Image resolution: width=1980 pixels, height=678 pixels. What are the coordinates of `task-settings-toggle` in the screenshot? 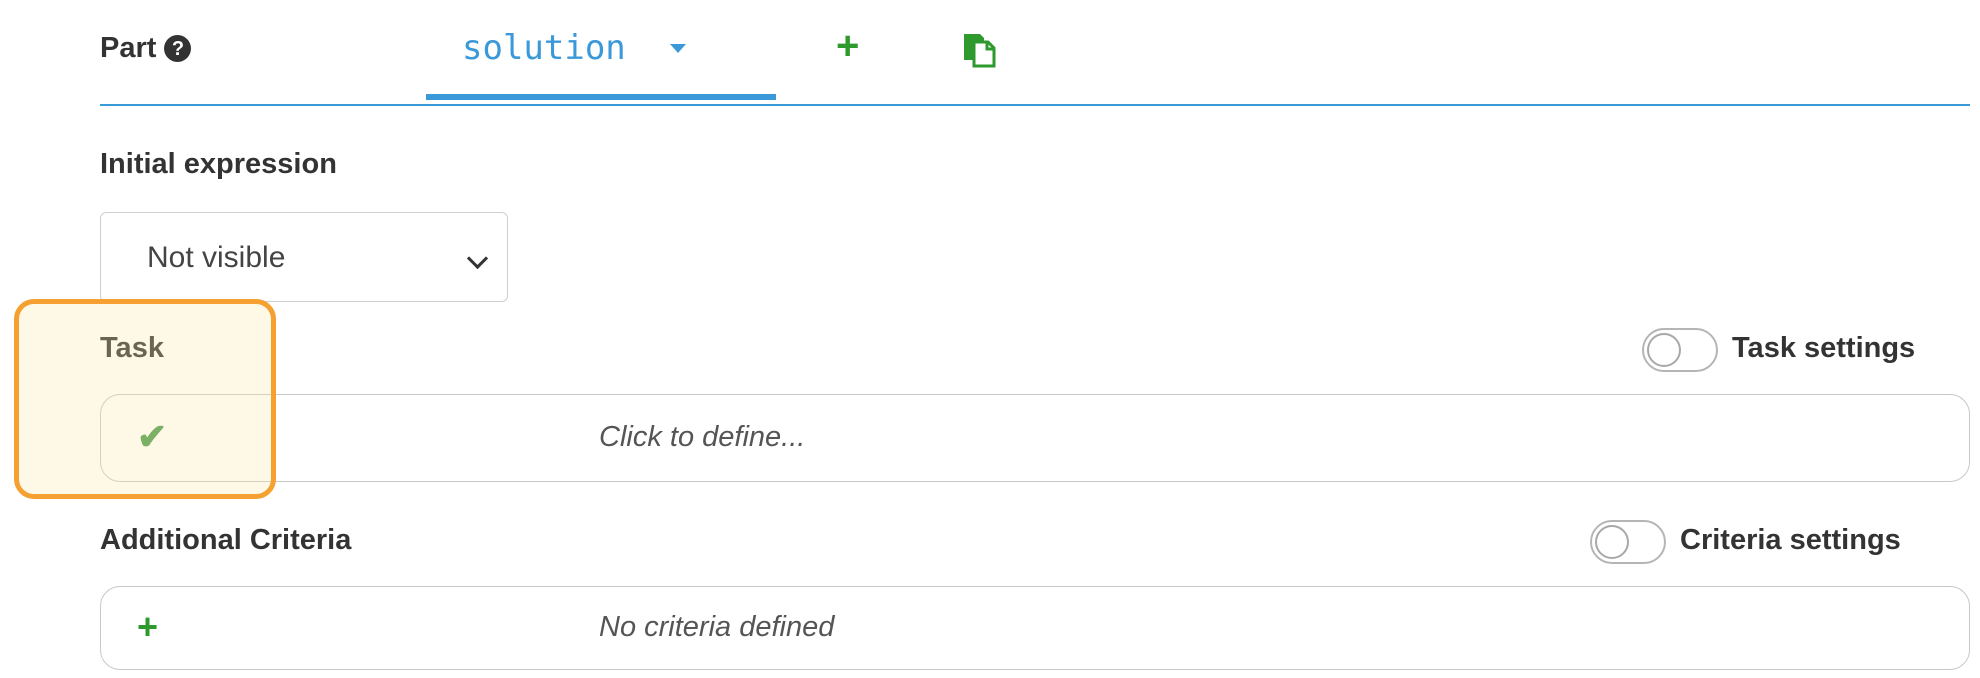 It's located at (1680, 350).